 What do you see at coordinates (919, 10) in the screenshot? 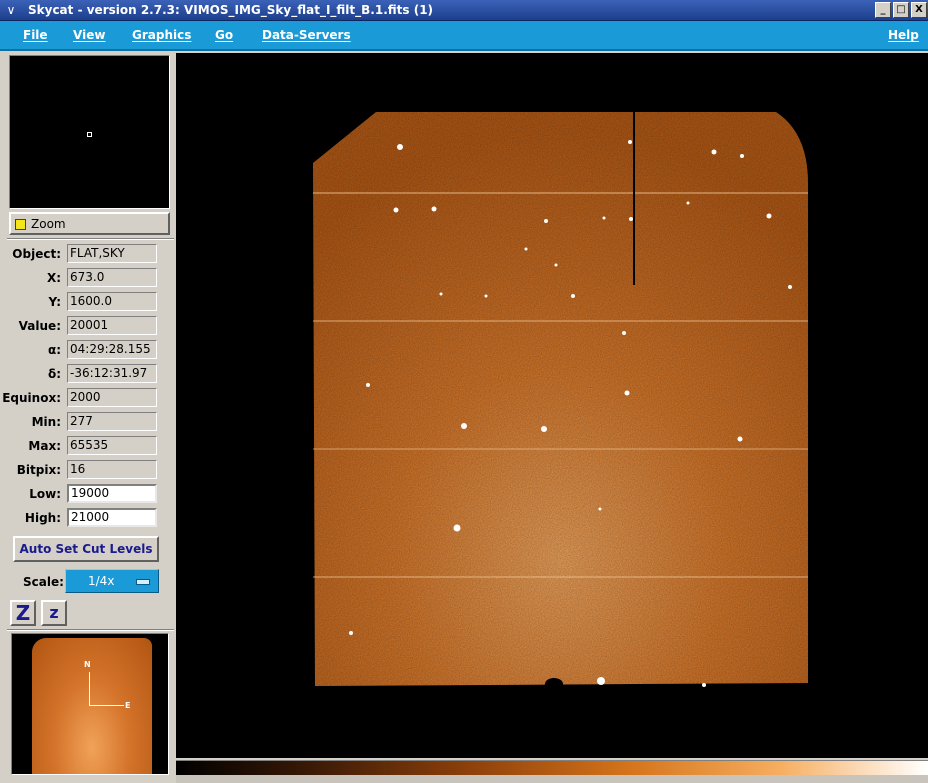
I see `close-button: X` at bounding box center [919, 10].